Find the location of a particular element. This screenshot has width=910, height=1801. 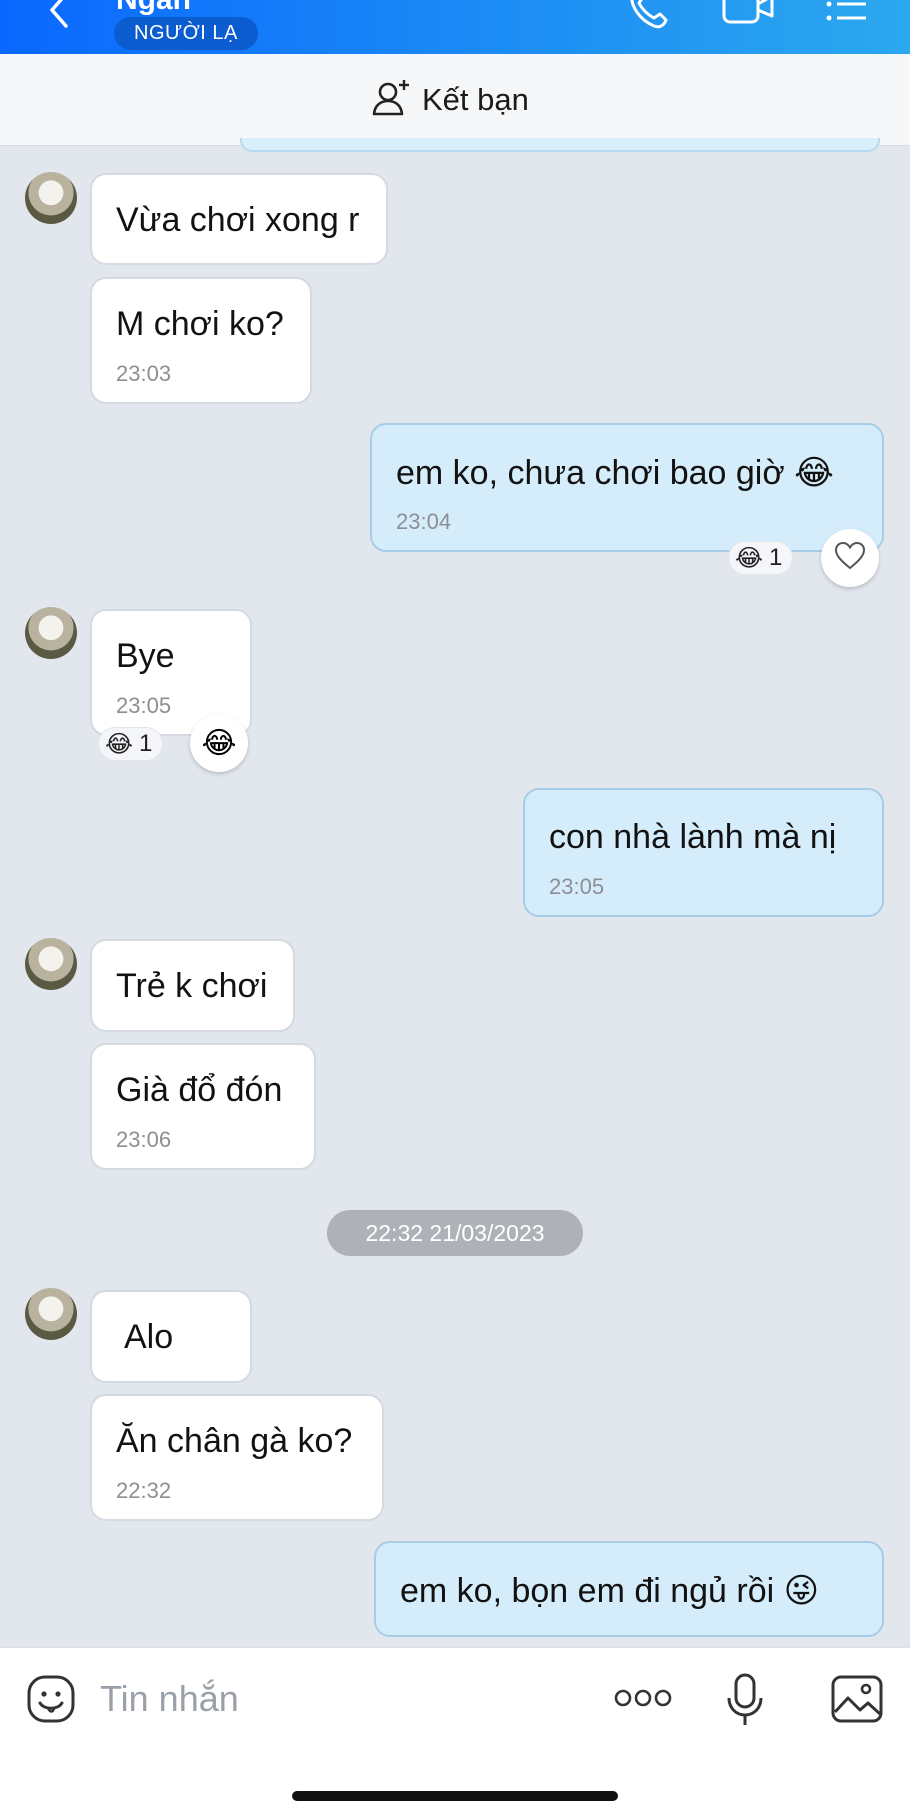

sticker-icon is located at coordinates (51, 1701).